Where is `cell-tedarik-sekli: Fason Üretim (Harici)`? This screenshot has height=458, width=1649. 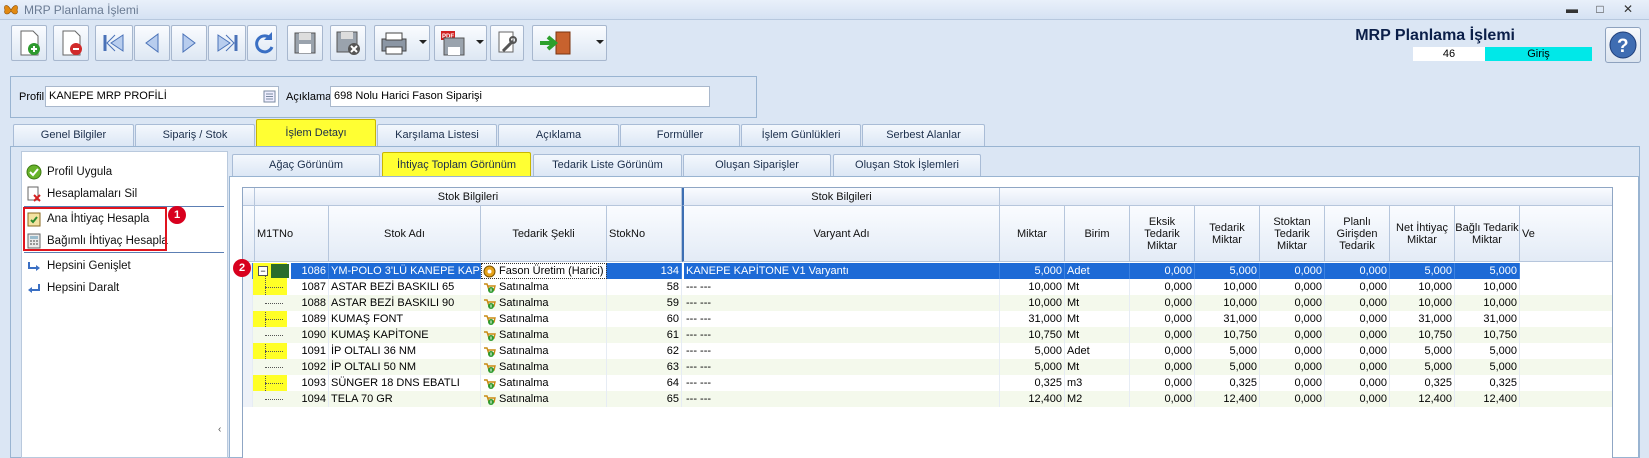
cell-tedarik-sekli: Fason Üretim (Harici) is located at coordinates (544, 271).